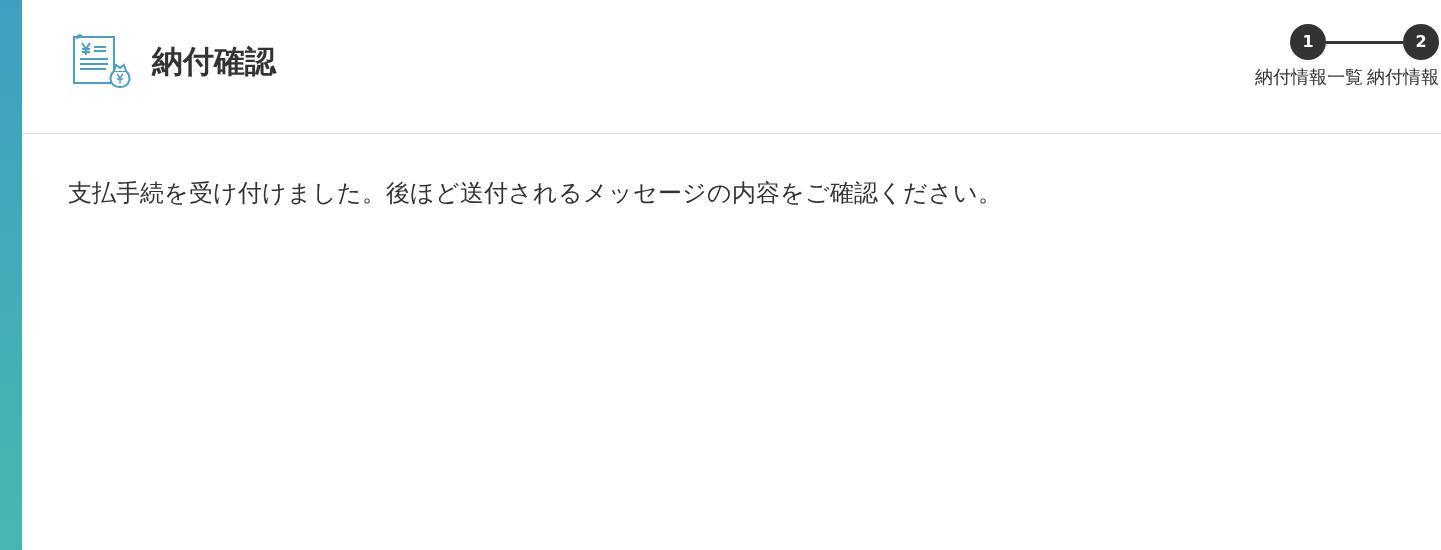 This screenshot has width=1441, height=550. Describe the element at coordinates (1309, 77) in the screenshot. I see `step-label: 納付情報一覧` at that location.